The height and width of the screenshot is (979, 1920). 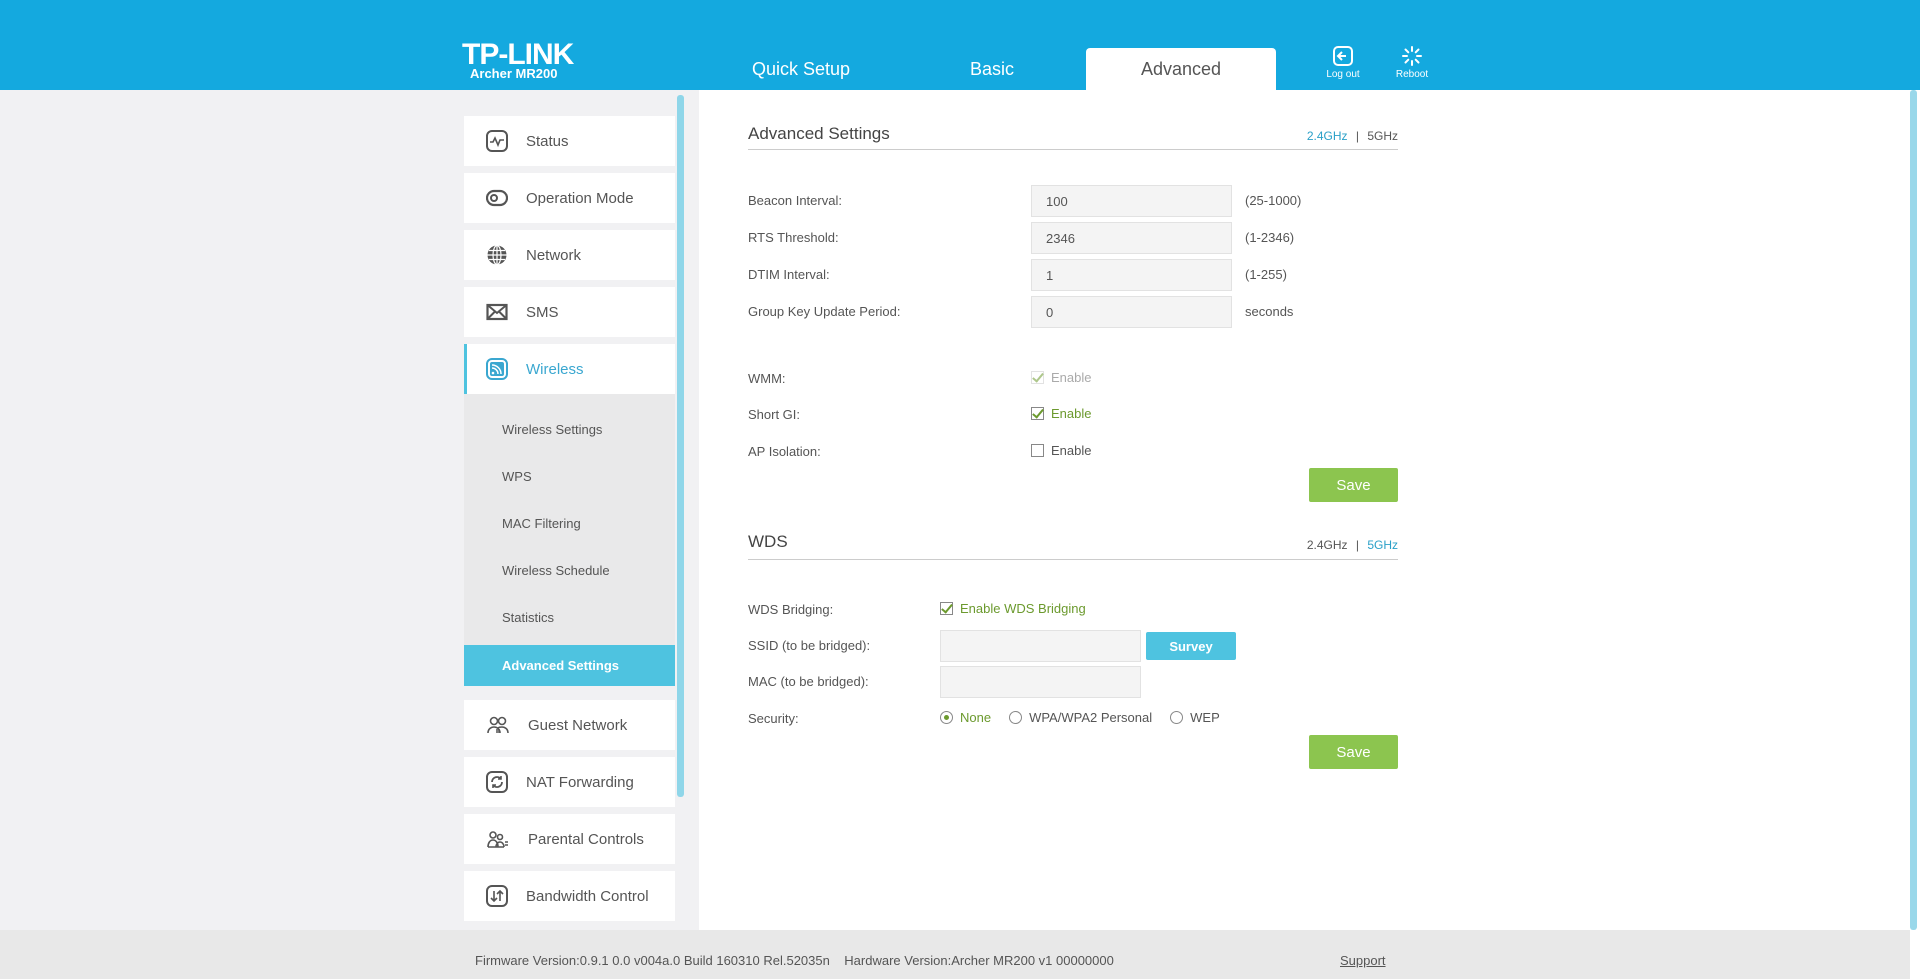 I want to click on reboot-icon, so click(x=1412, y=56).